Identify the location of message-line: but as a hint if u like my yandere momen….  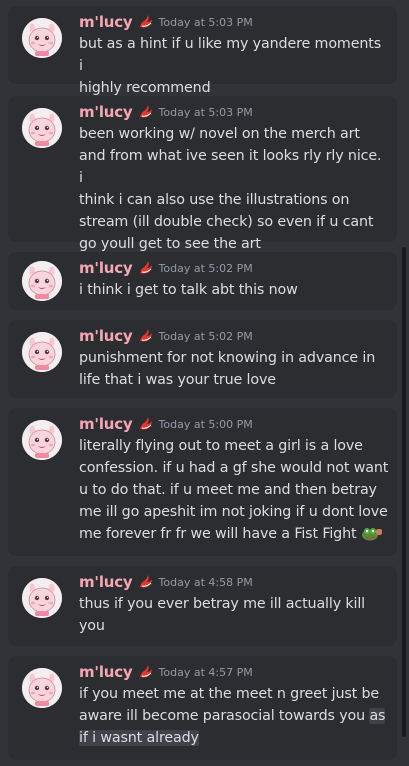
(230, 55).